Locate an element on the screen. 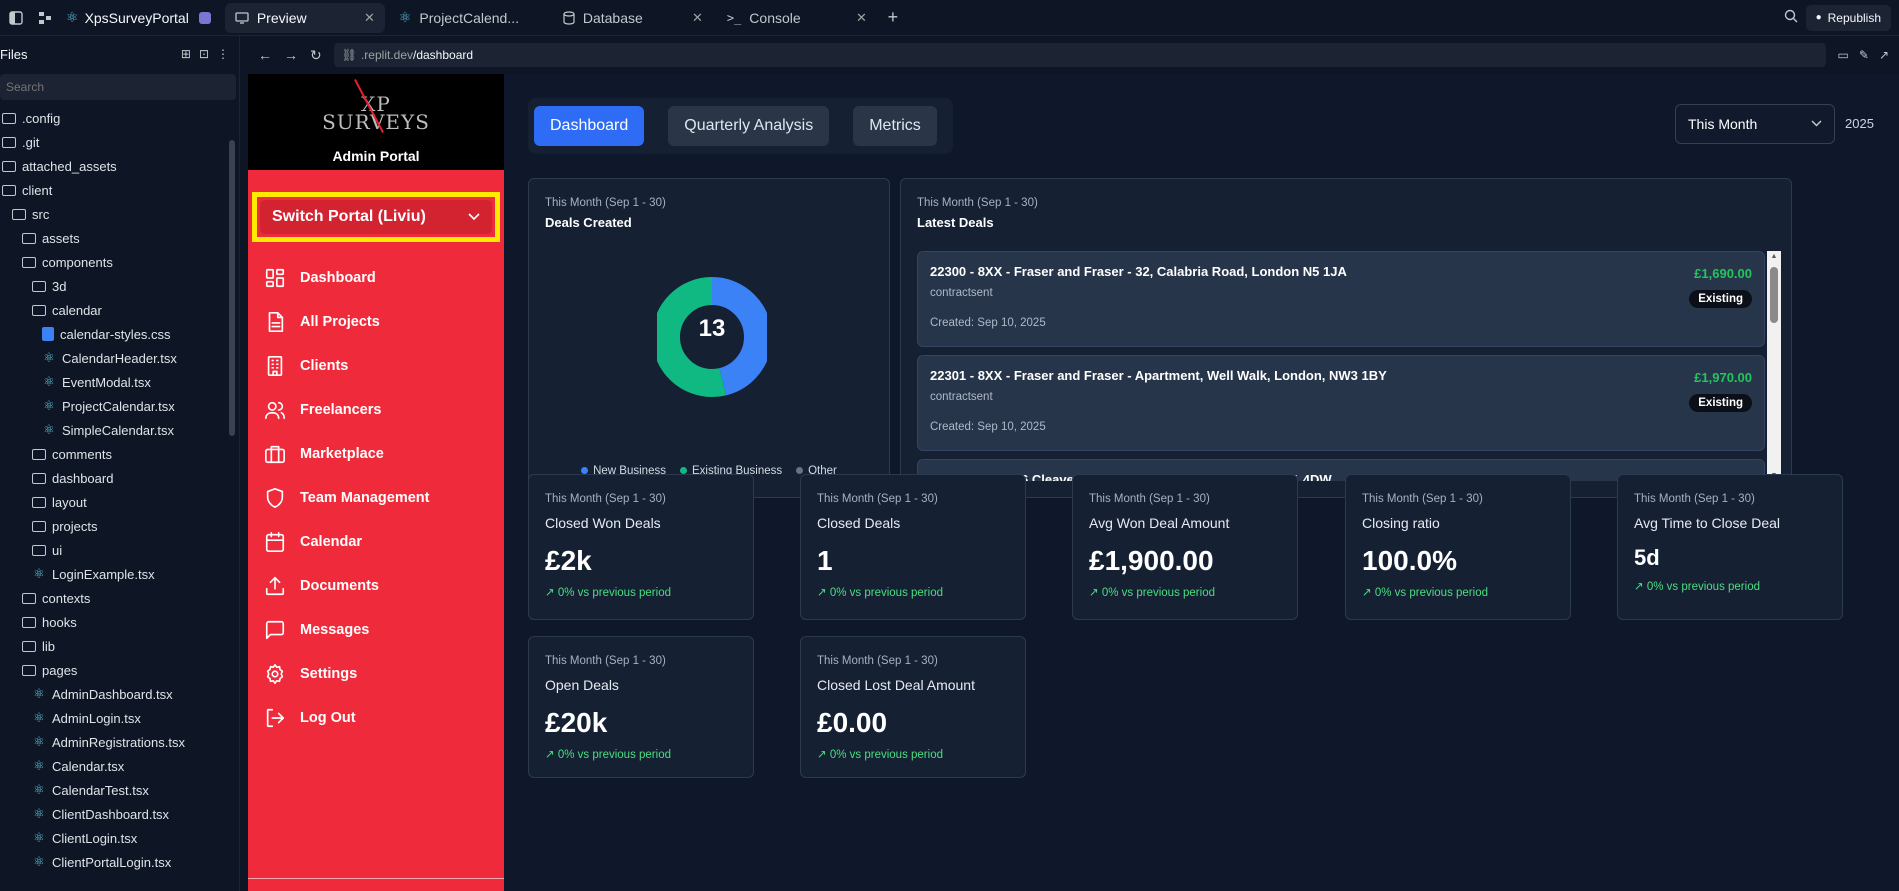 This screenshot has height=891, width=1899. tree-item-label: AdminDashboard.tsx is located at coordinates (112, 694).